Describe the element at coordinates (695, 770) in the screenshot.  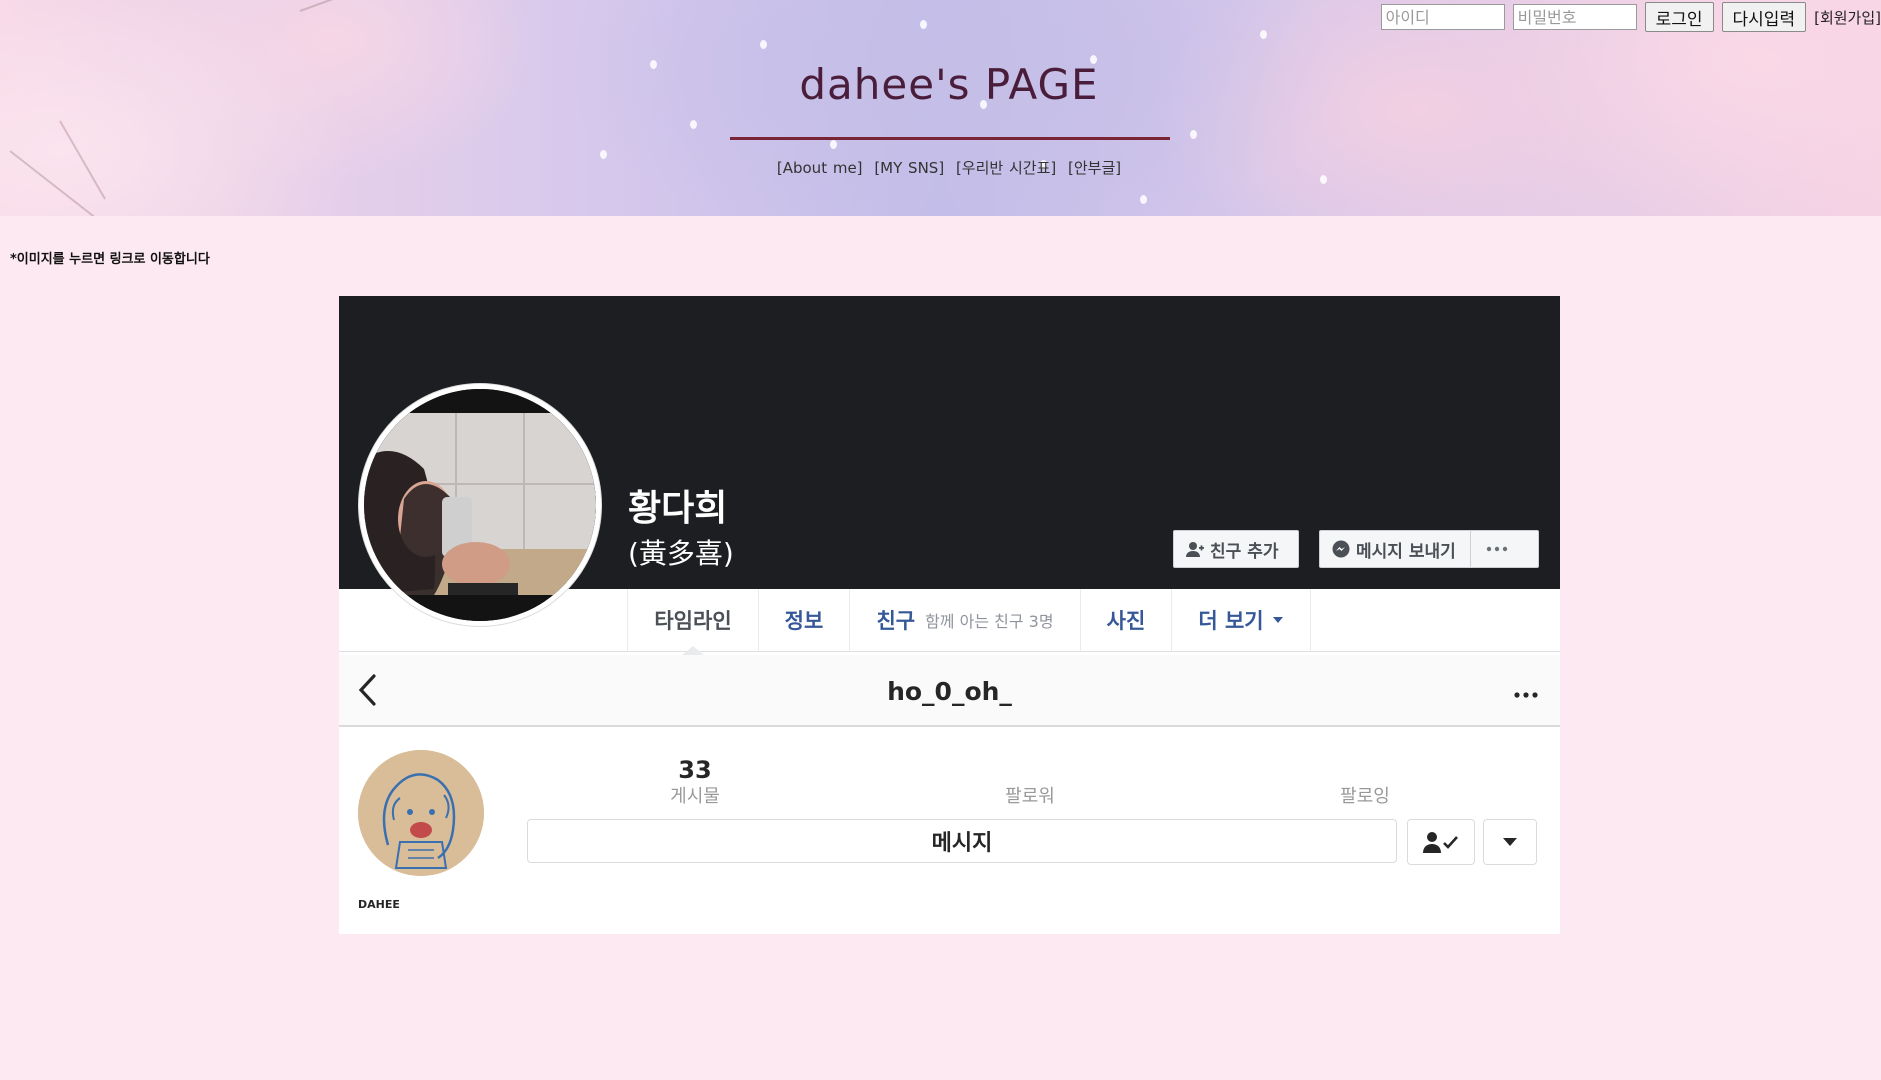
I see `stat-posts-value: 33` at that location.